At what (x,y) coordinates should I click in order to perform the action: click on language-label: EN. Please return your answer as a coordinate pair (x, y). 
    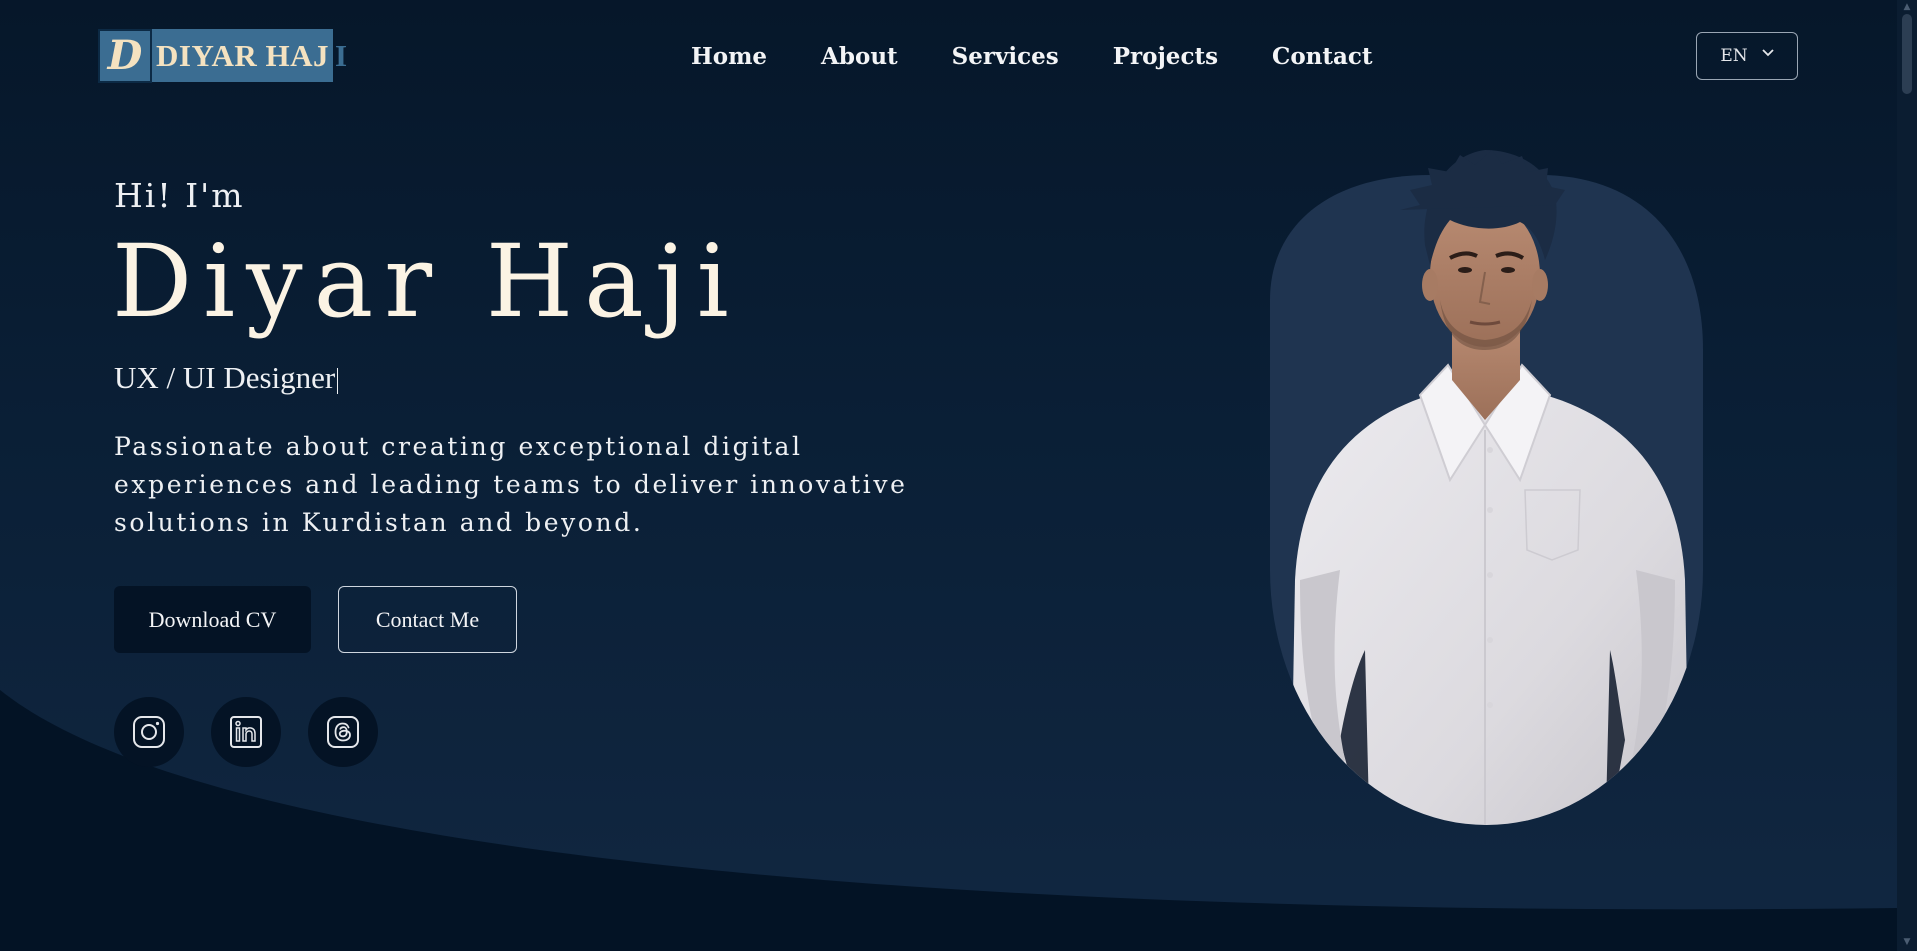
    Looking at the image, I should click on (1734, 56).